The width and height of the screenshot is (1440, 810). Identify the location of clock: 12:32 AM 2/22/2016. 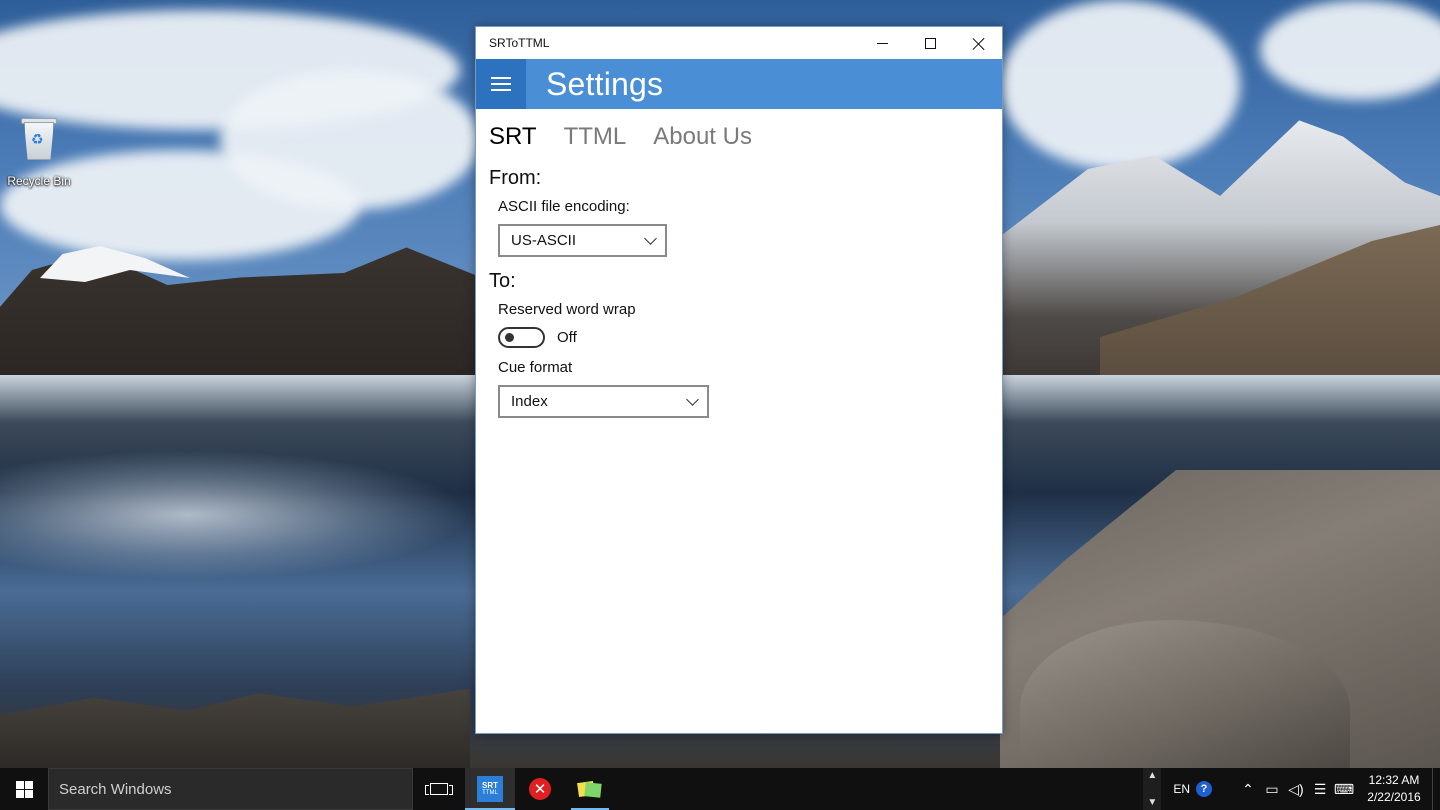
(1394, 789).